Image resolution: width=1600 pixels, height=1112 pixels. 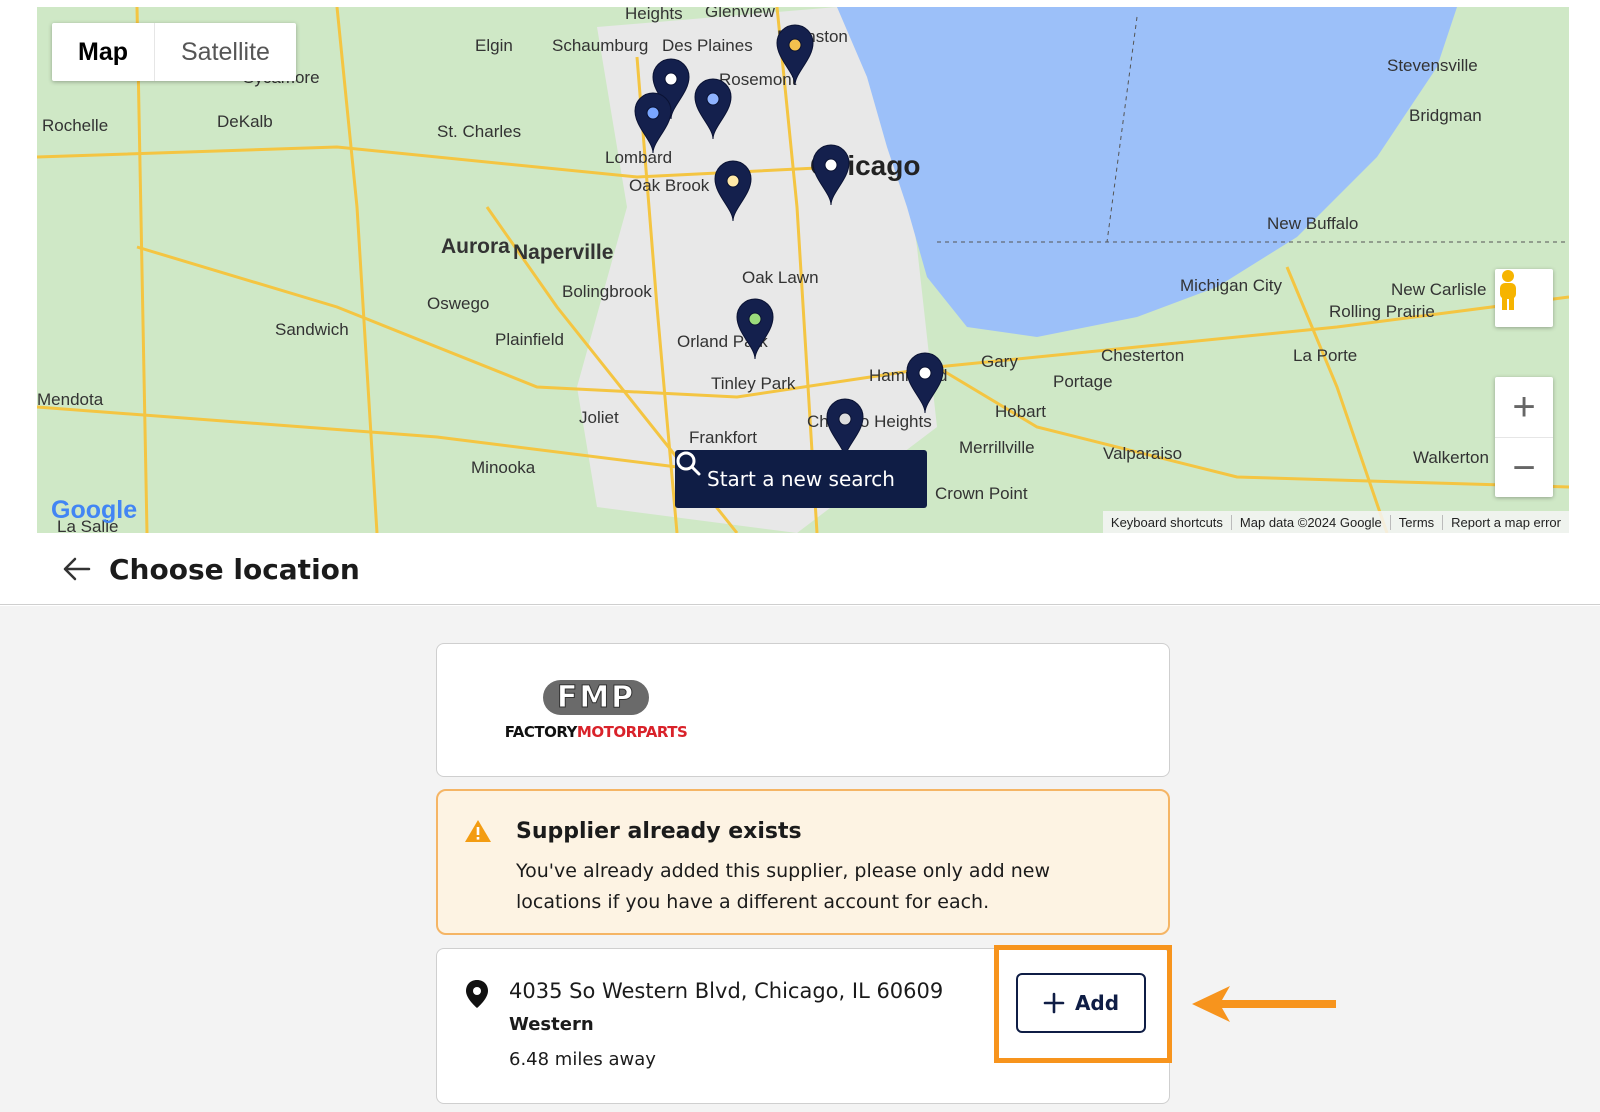 What do you see at coordinates (1020, 411) in the screenshot?
I see `map-label-hobart: Hobart` at bounding box center [1020, 411].